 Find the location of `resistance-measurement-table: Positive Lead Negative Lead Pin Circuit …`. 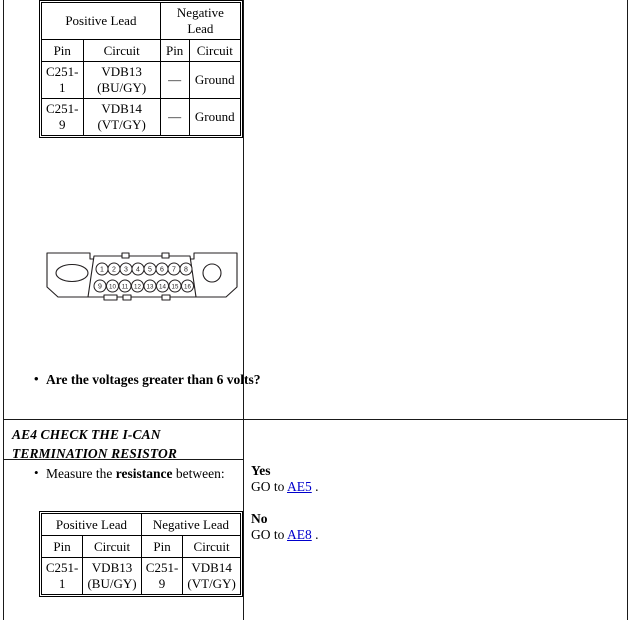

resistance-measurement-table: Positive Lead Negative Lead Pin Circuit … is located at coordinates (141, 554).